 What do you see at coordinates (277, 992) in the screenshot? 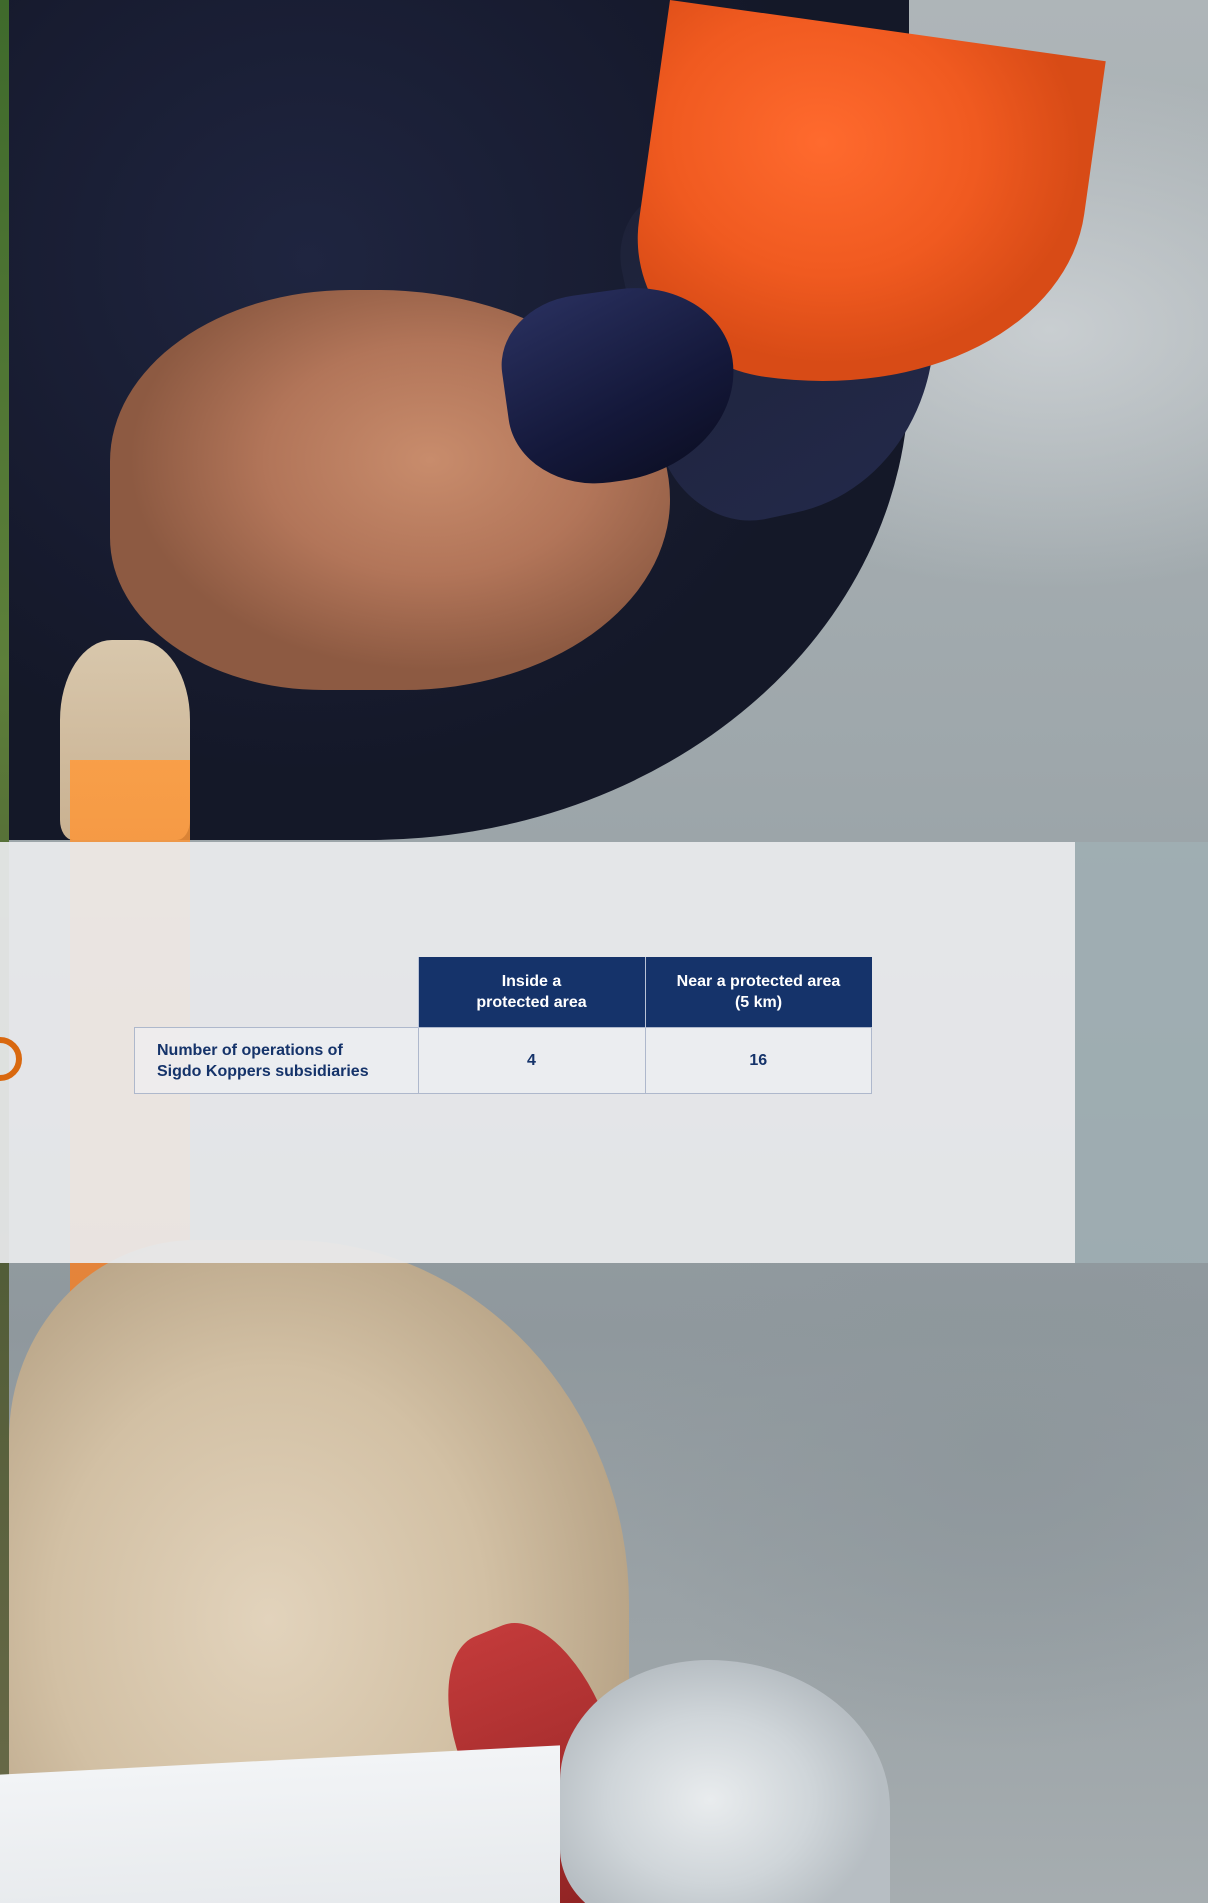
I see `table-corner-cell` at bounding box center [277, 992].